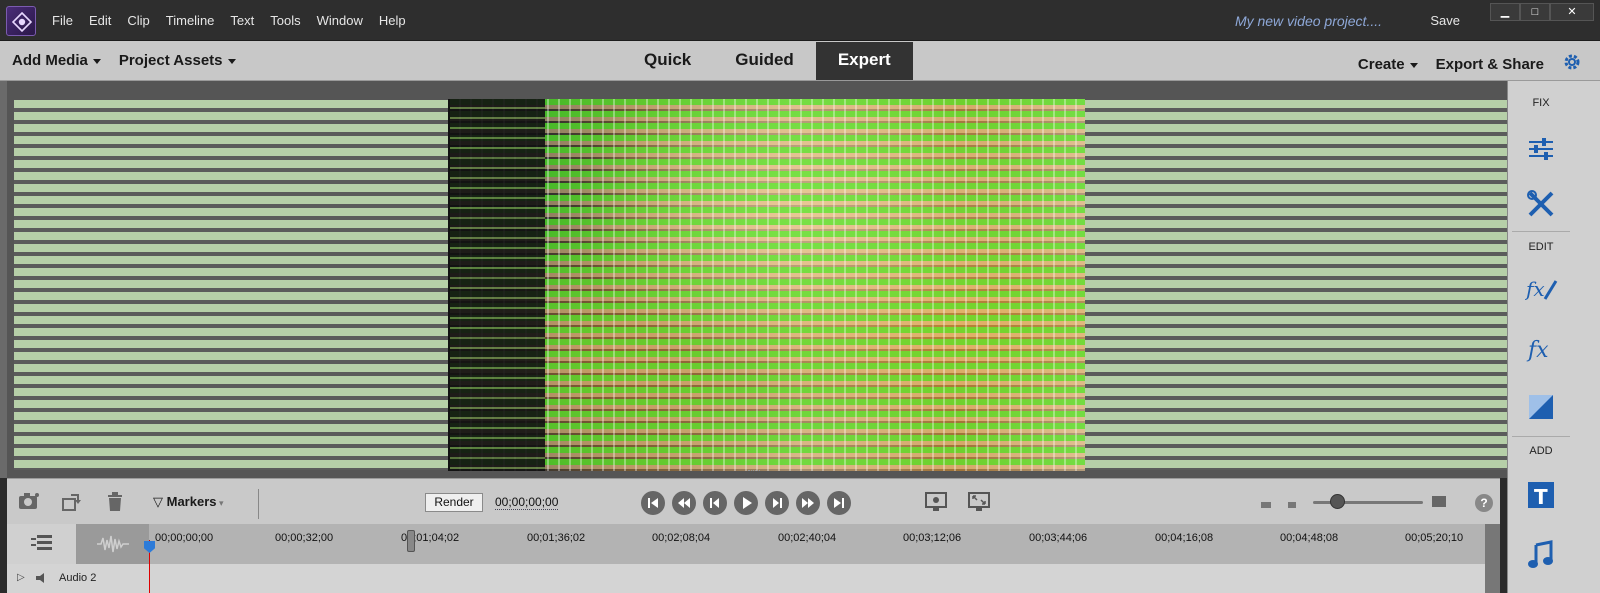 The width and height of the screenshot is (1600, 593). What do you see at coordinates (190, 20) in the screenshot?
I see `menu-timeline: Timeline` at bounding box center [190, 20].